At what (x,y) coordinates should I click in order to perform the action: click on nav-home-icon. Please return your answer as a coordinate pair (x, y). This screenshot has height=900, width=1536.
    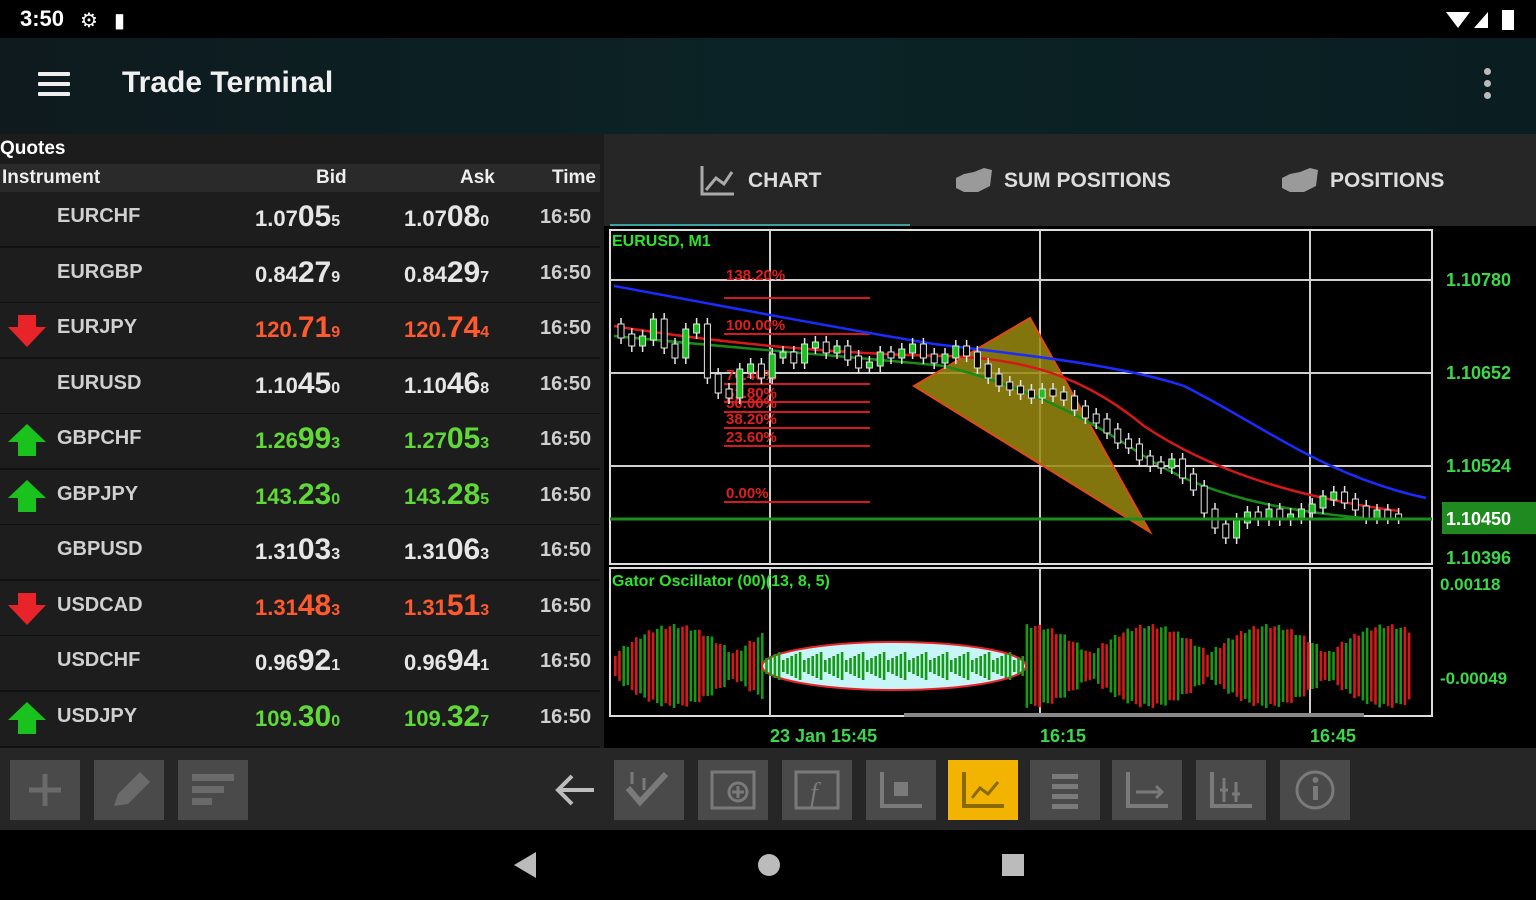
    Looking at the image, I should click on (769, 865).